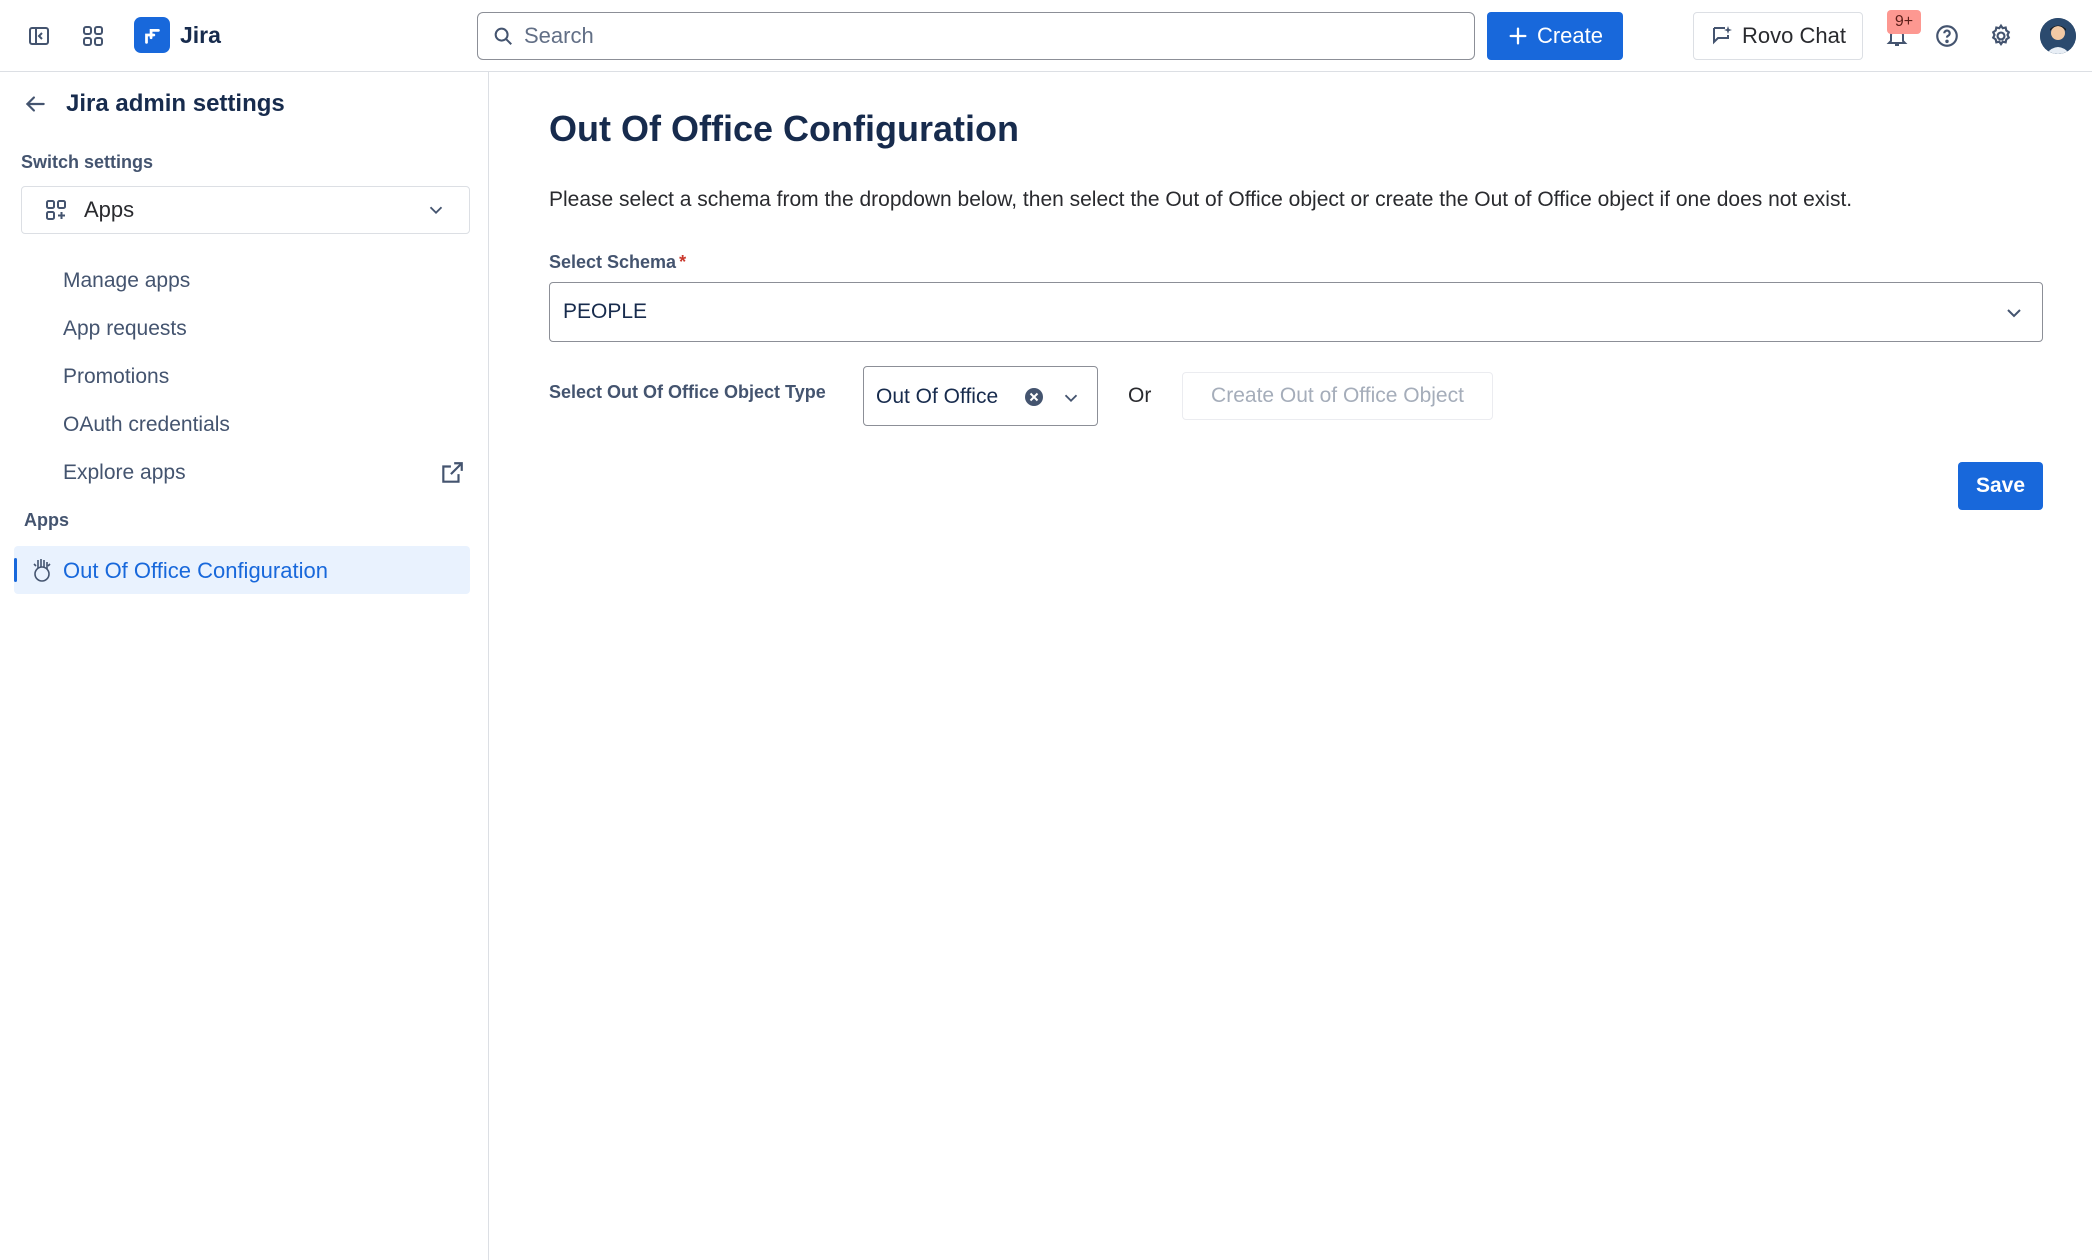 The width and height of the screenshot is (2092, 1260). I want to click on out-of-office-app-icon, so click(42, 570).